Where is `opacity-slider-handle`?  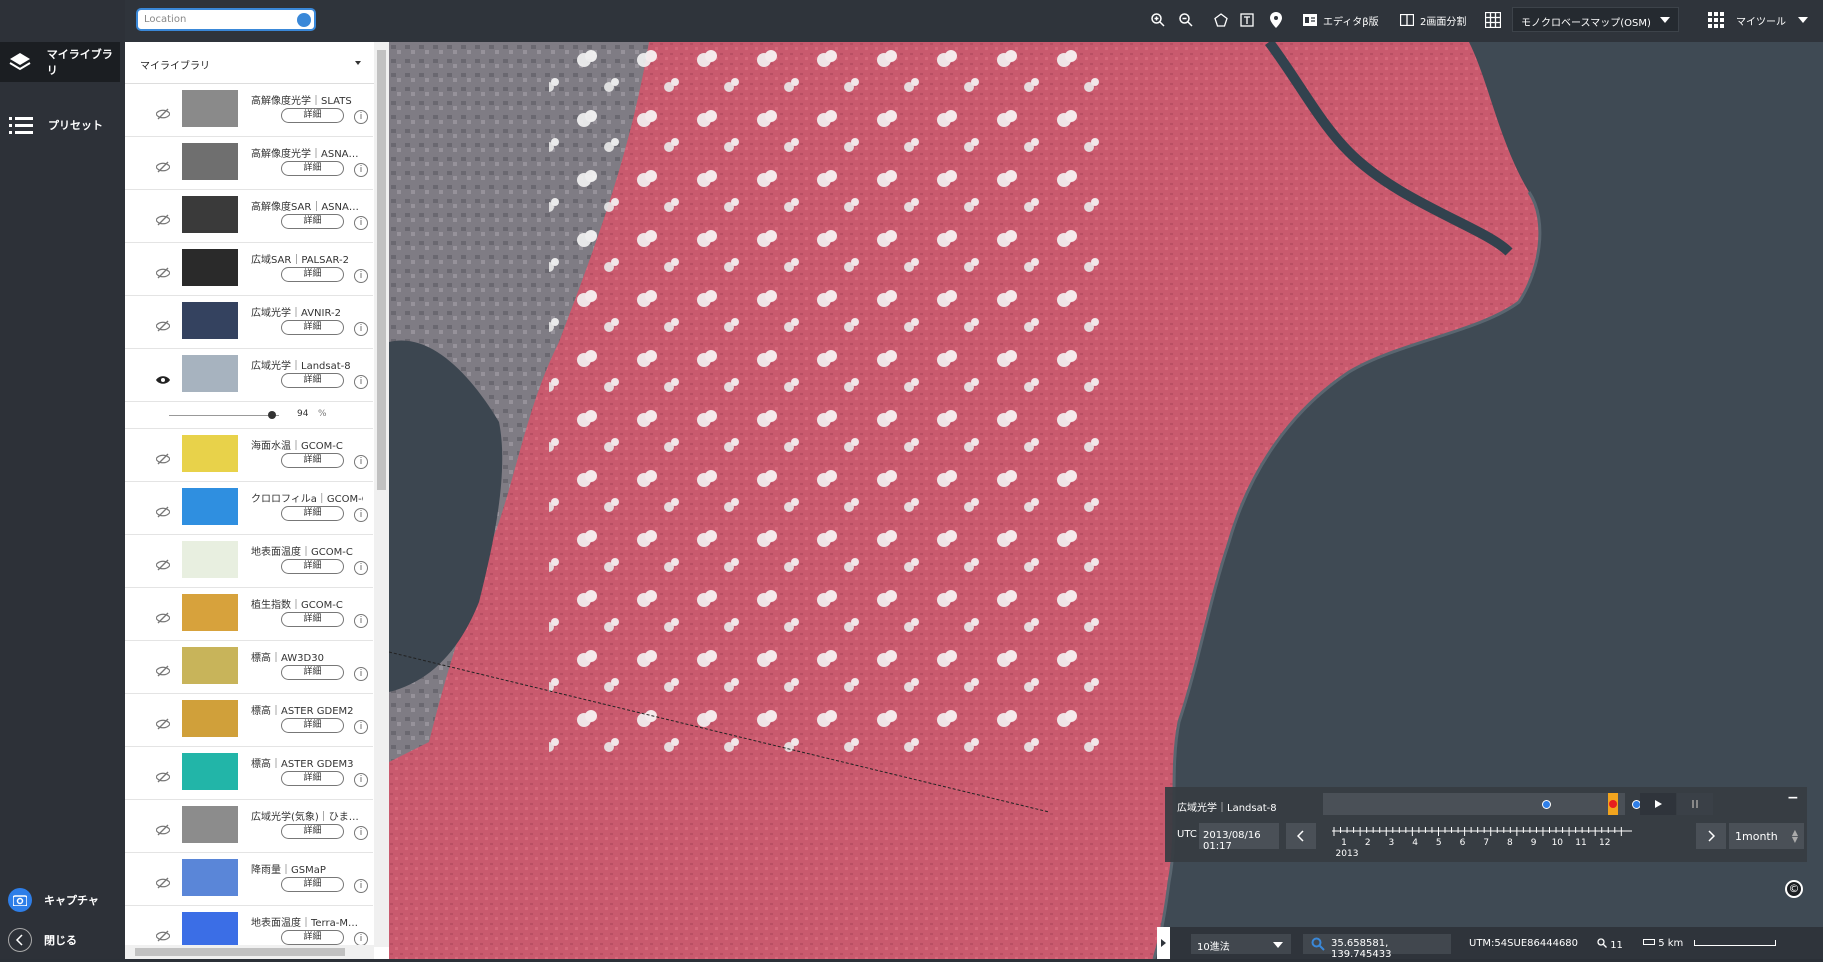
opacity-slider-handle is located at coordinates (272, 415).